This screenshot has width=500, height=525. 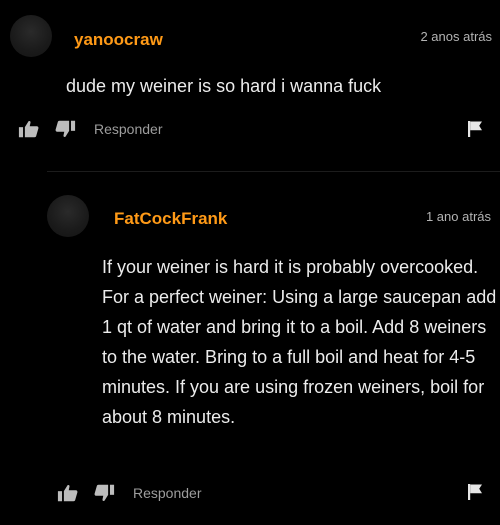 I want to click on comment-text: dude my weiner is so hard i wanna fuck, so click(x=224, y=86).